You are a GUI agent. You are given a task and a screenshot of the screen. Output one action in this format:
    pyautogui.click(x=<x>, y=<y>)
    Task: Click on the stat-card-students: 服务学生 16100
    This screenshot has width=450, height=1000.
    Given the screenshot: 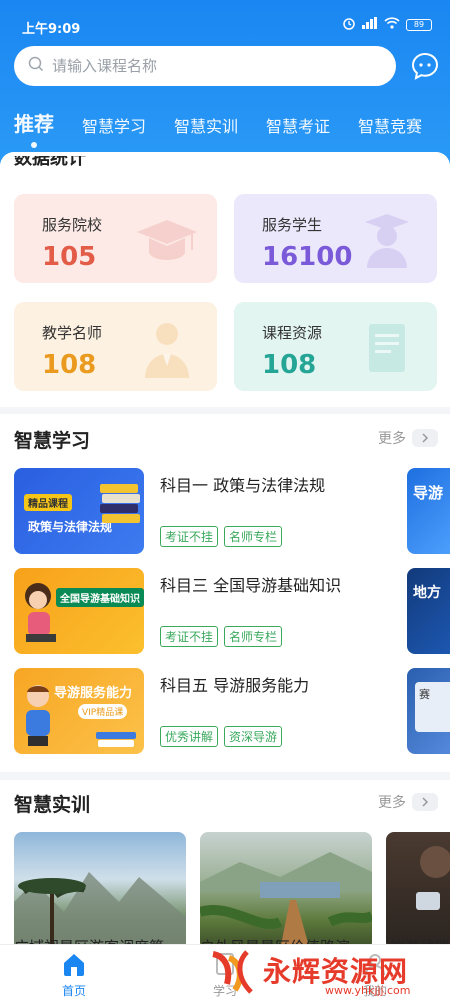 What is the action you would take?
    pyautogui.click(x=335, y=238)
    